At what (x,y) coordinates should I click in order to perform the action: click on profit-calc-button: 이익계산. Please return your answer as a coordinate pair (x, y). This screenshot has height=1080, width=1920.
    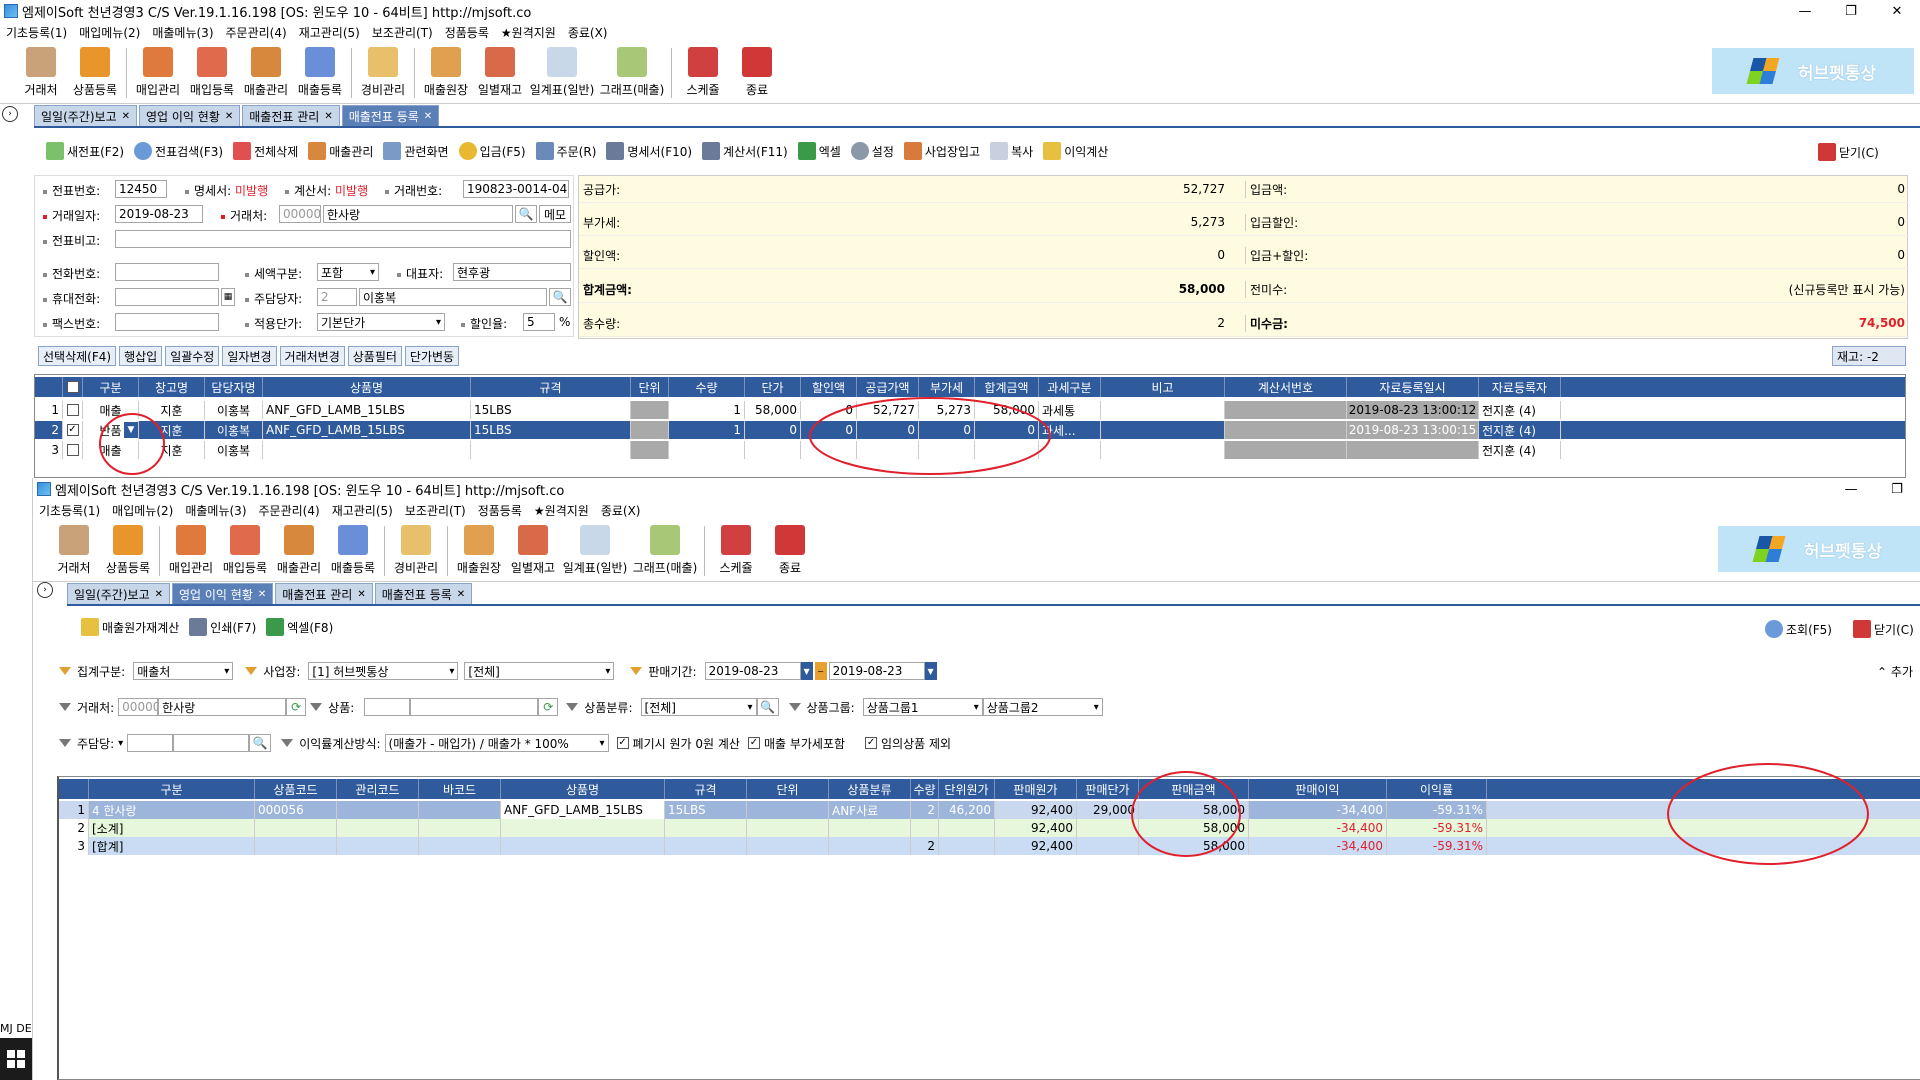
    Looking at the image, I should click on (1075, 151).